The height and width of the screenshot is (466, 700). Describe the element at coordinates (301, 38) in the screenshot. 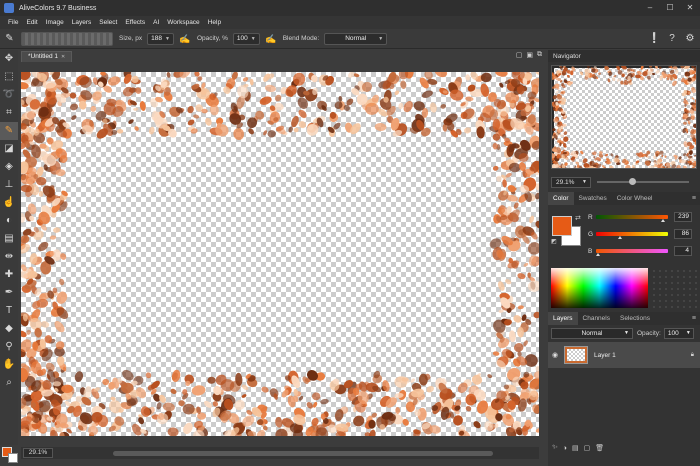

I see `blend-mode-label: Blend Mode:` at that location.